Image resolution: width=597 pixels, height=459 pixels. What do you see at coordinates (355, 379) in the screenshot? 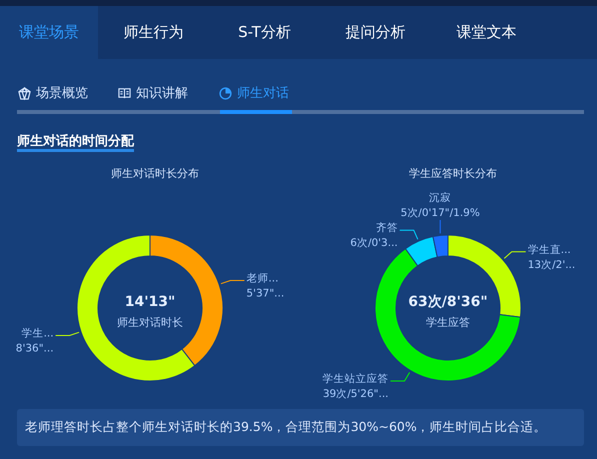
I see `slice-label: 学生站立应答` at bounding box center [355, 379].